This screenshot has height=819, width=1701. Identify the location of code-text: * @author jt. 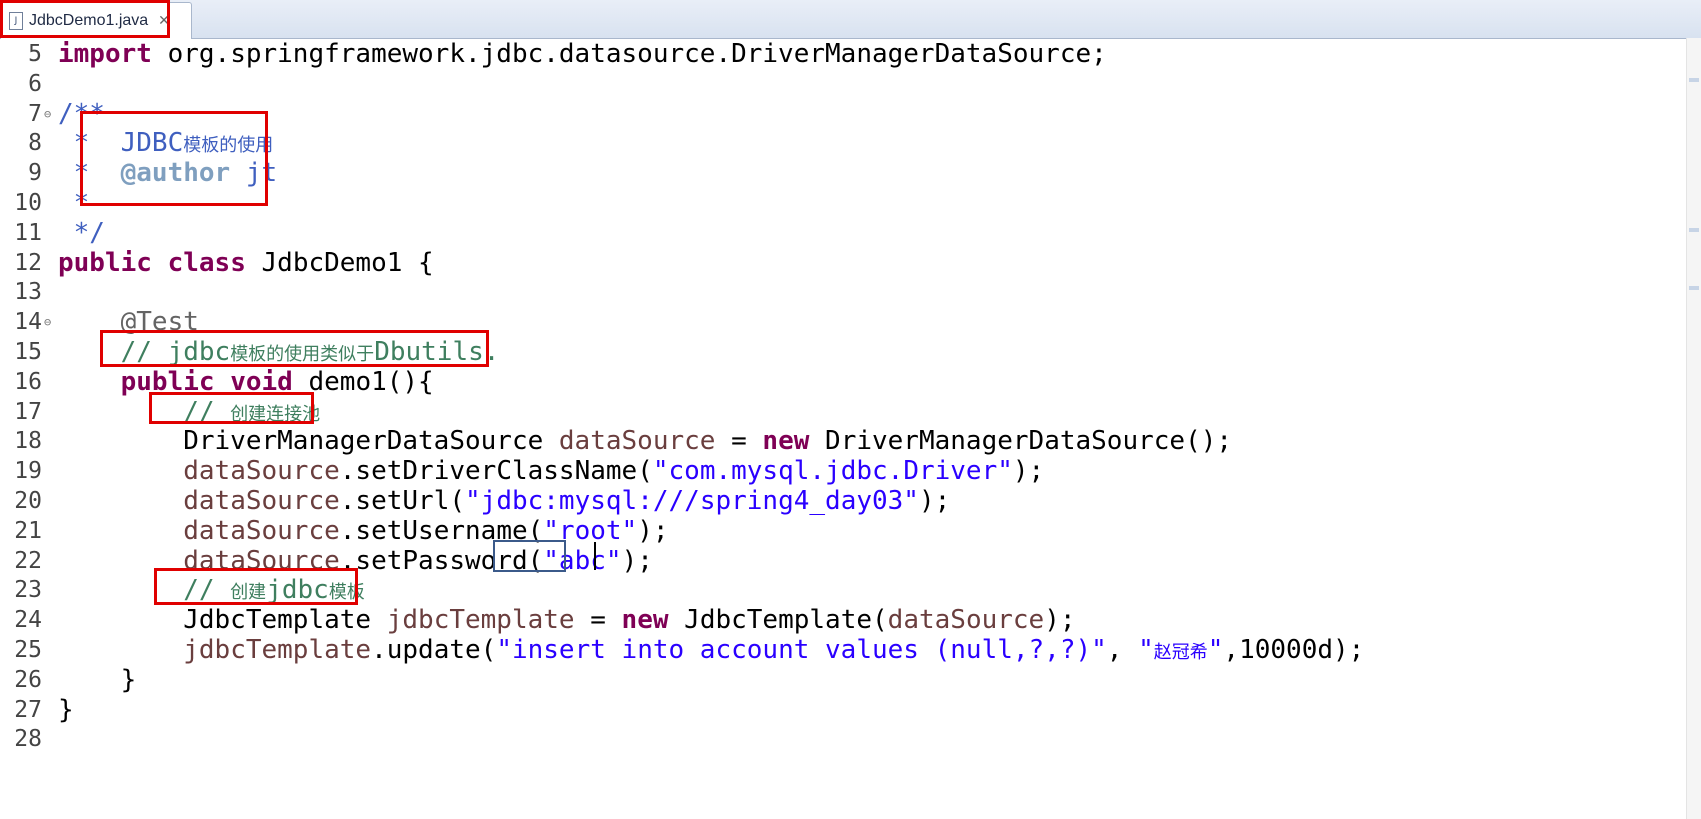
(168, 173).